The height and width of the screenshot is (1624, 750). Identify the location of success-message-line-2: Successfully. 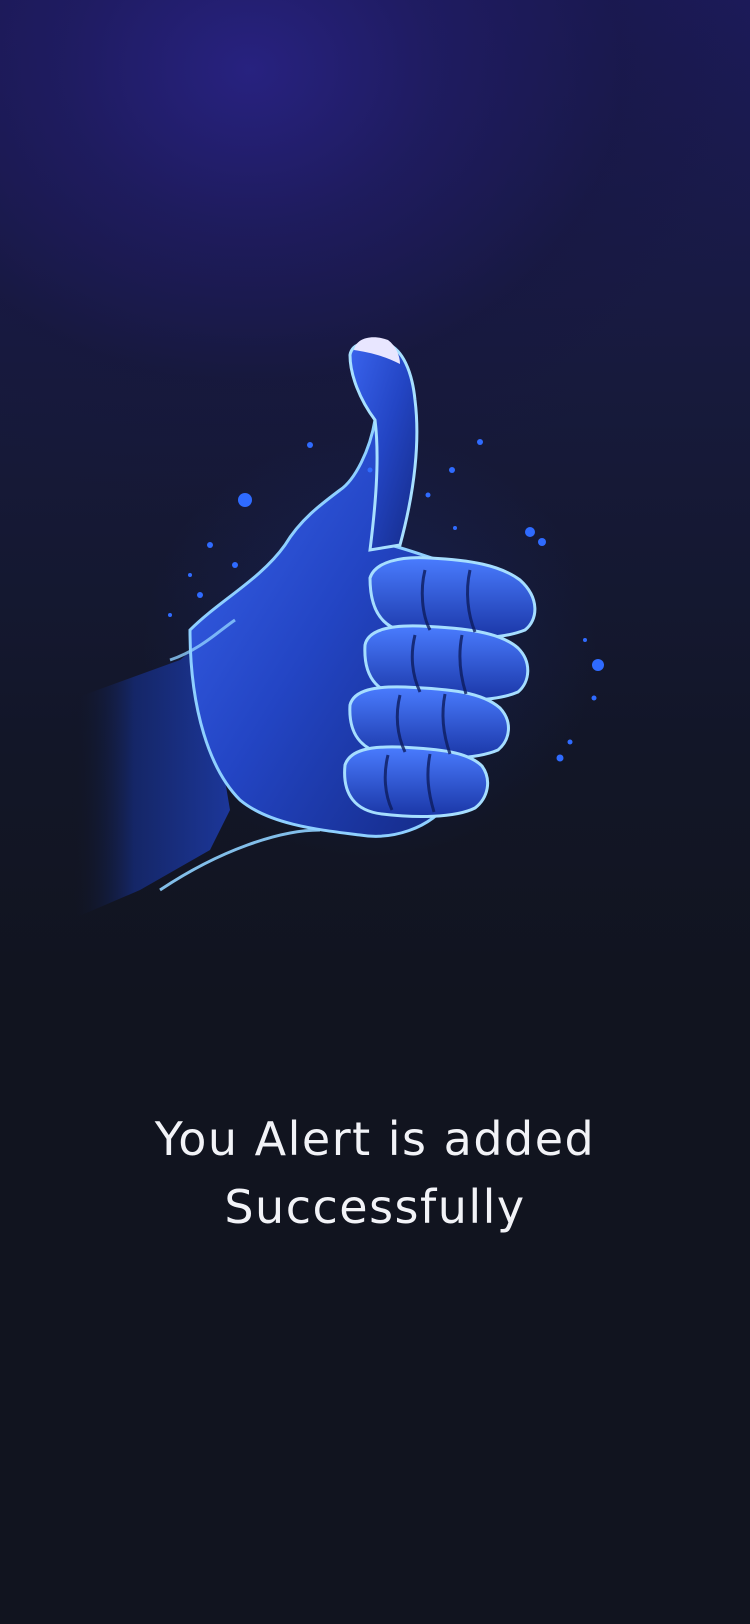
(375, 1207).